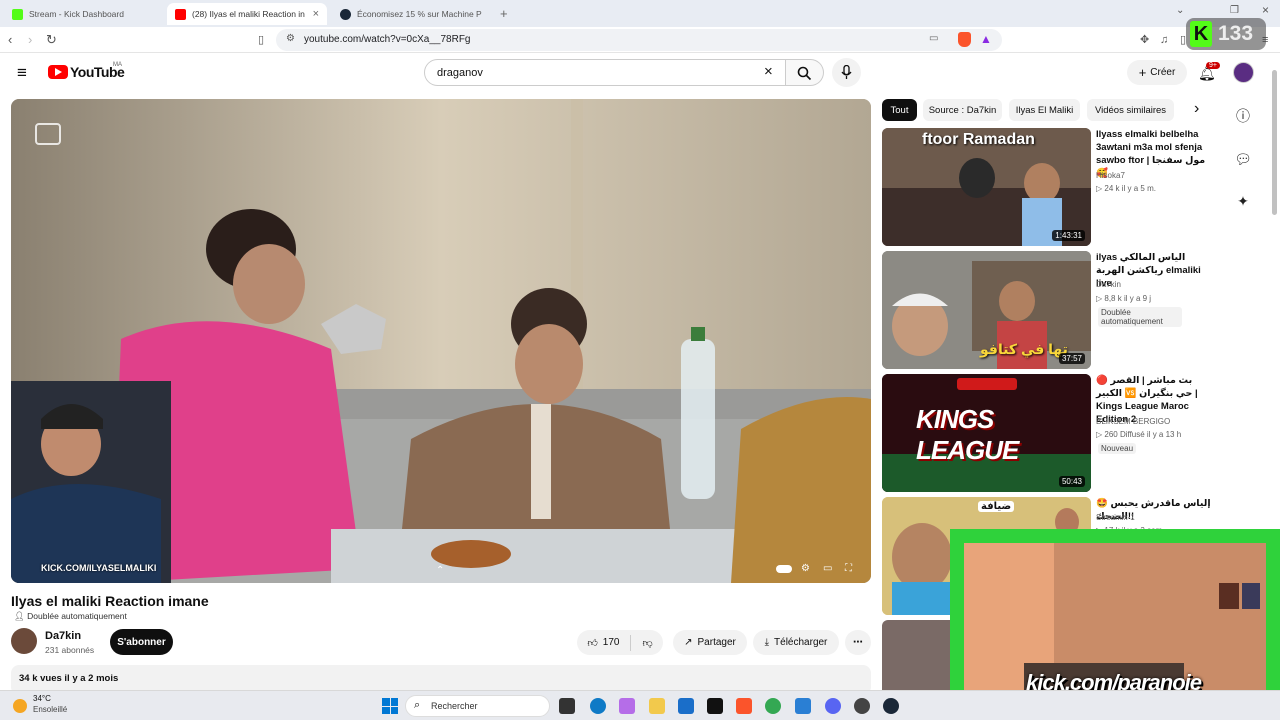 The image size is (1280, 720). What do you see at coordinates (639, 40) in the screenshot?
I see `address-bar: ⚙ youtube.com/watch?v=0cXa__78RFg ▭ ▲` at bounding box center [639, 40].